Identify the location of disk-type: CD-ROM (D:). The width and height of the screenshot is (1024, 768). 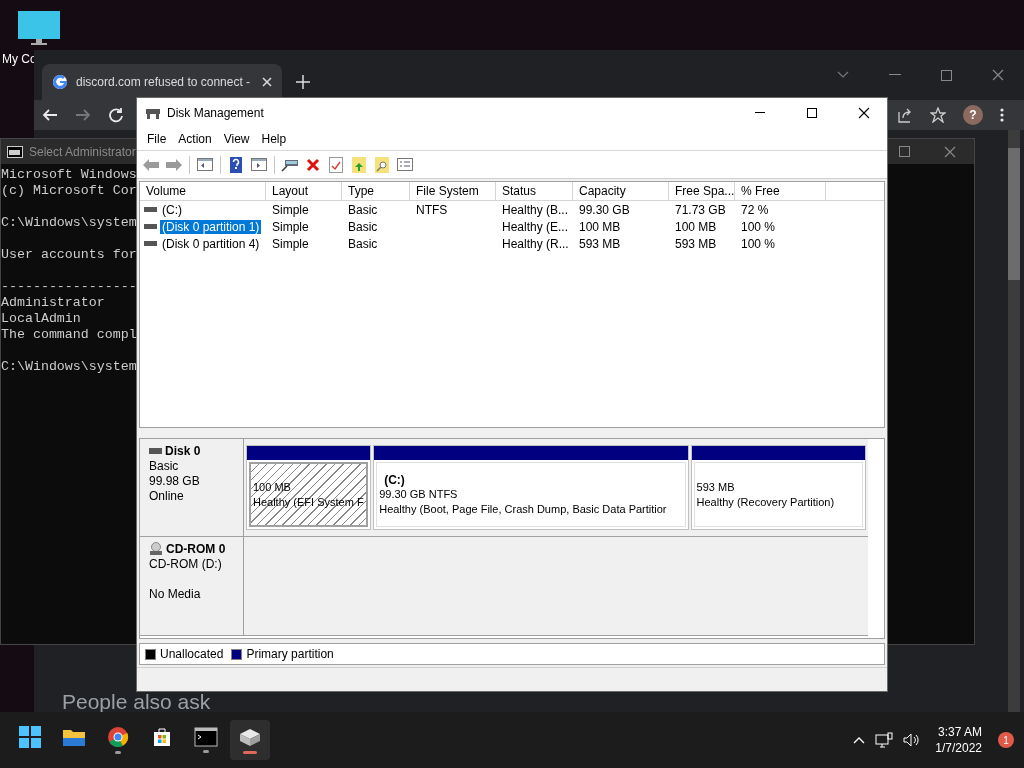
(186, 564).